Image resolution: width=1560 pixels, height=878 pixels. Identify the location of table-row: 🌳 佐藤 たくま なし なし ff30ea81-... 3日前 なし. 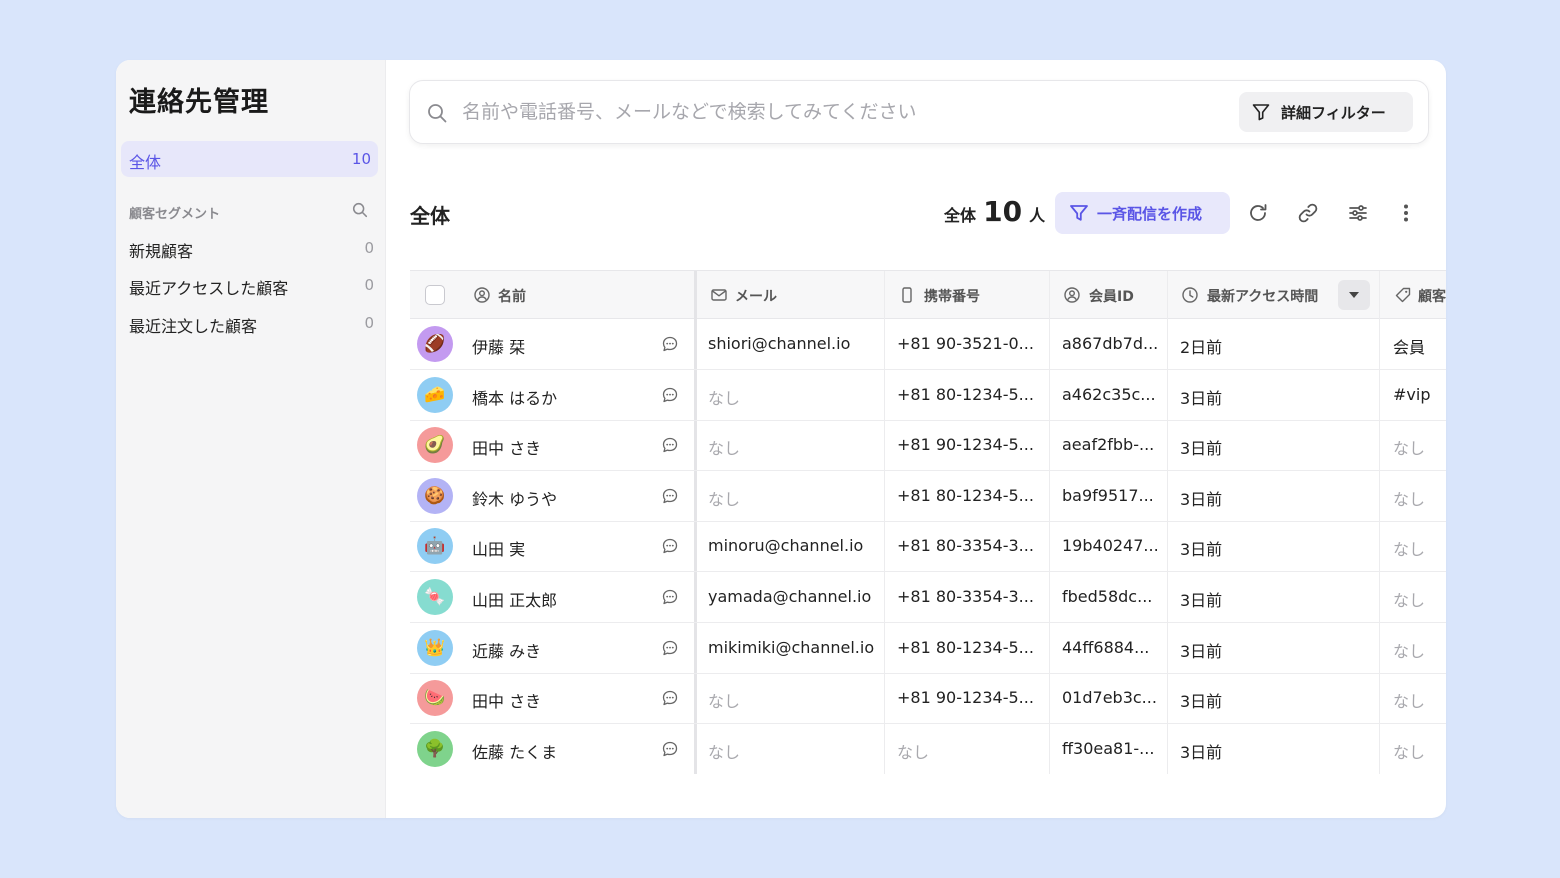
(928, 749).